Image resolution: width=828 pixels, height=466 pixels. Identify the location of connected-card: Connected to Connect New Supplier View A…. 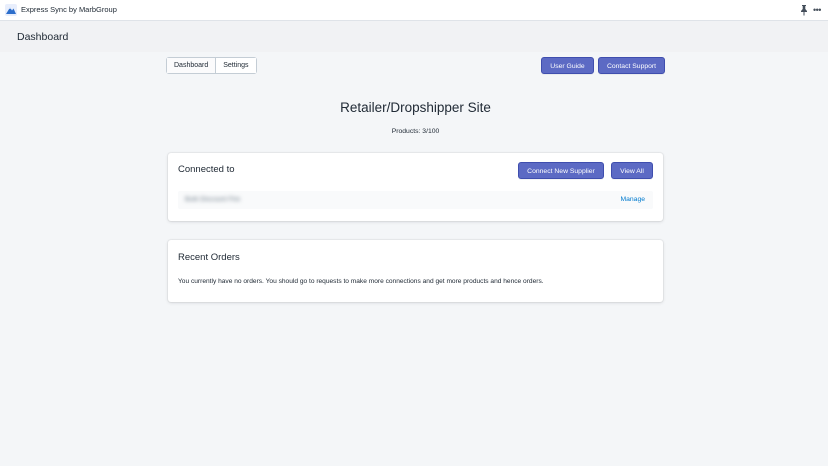
(415, 187).